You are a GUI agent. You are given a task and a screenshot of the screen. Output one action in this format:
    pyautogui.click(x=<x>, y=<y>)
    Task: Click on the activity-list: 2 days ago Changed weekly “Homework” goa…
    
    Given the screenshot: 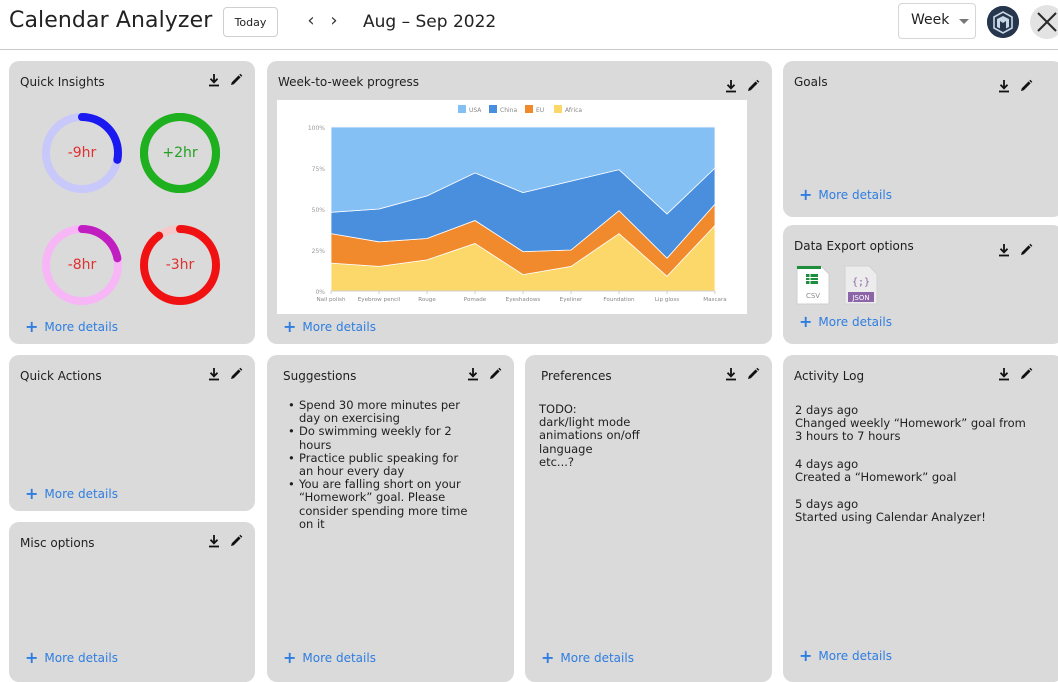 What is the action you would take?
    pyautogui.click(x=915, y=470)
    